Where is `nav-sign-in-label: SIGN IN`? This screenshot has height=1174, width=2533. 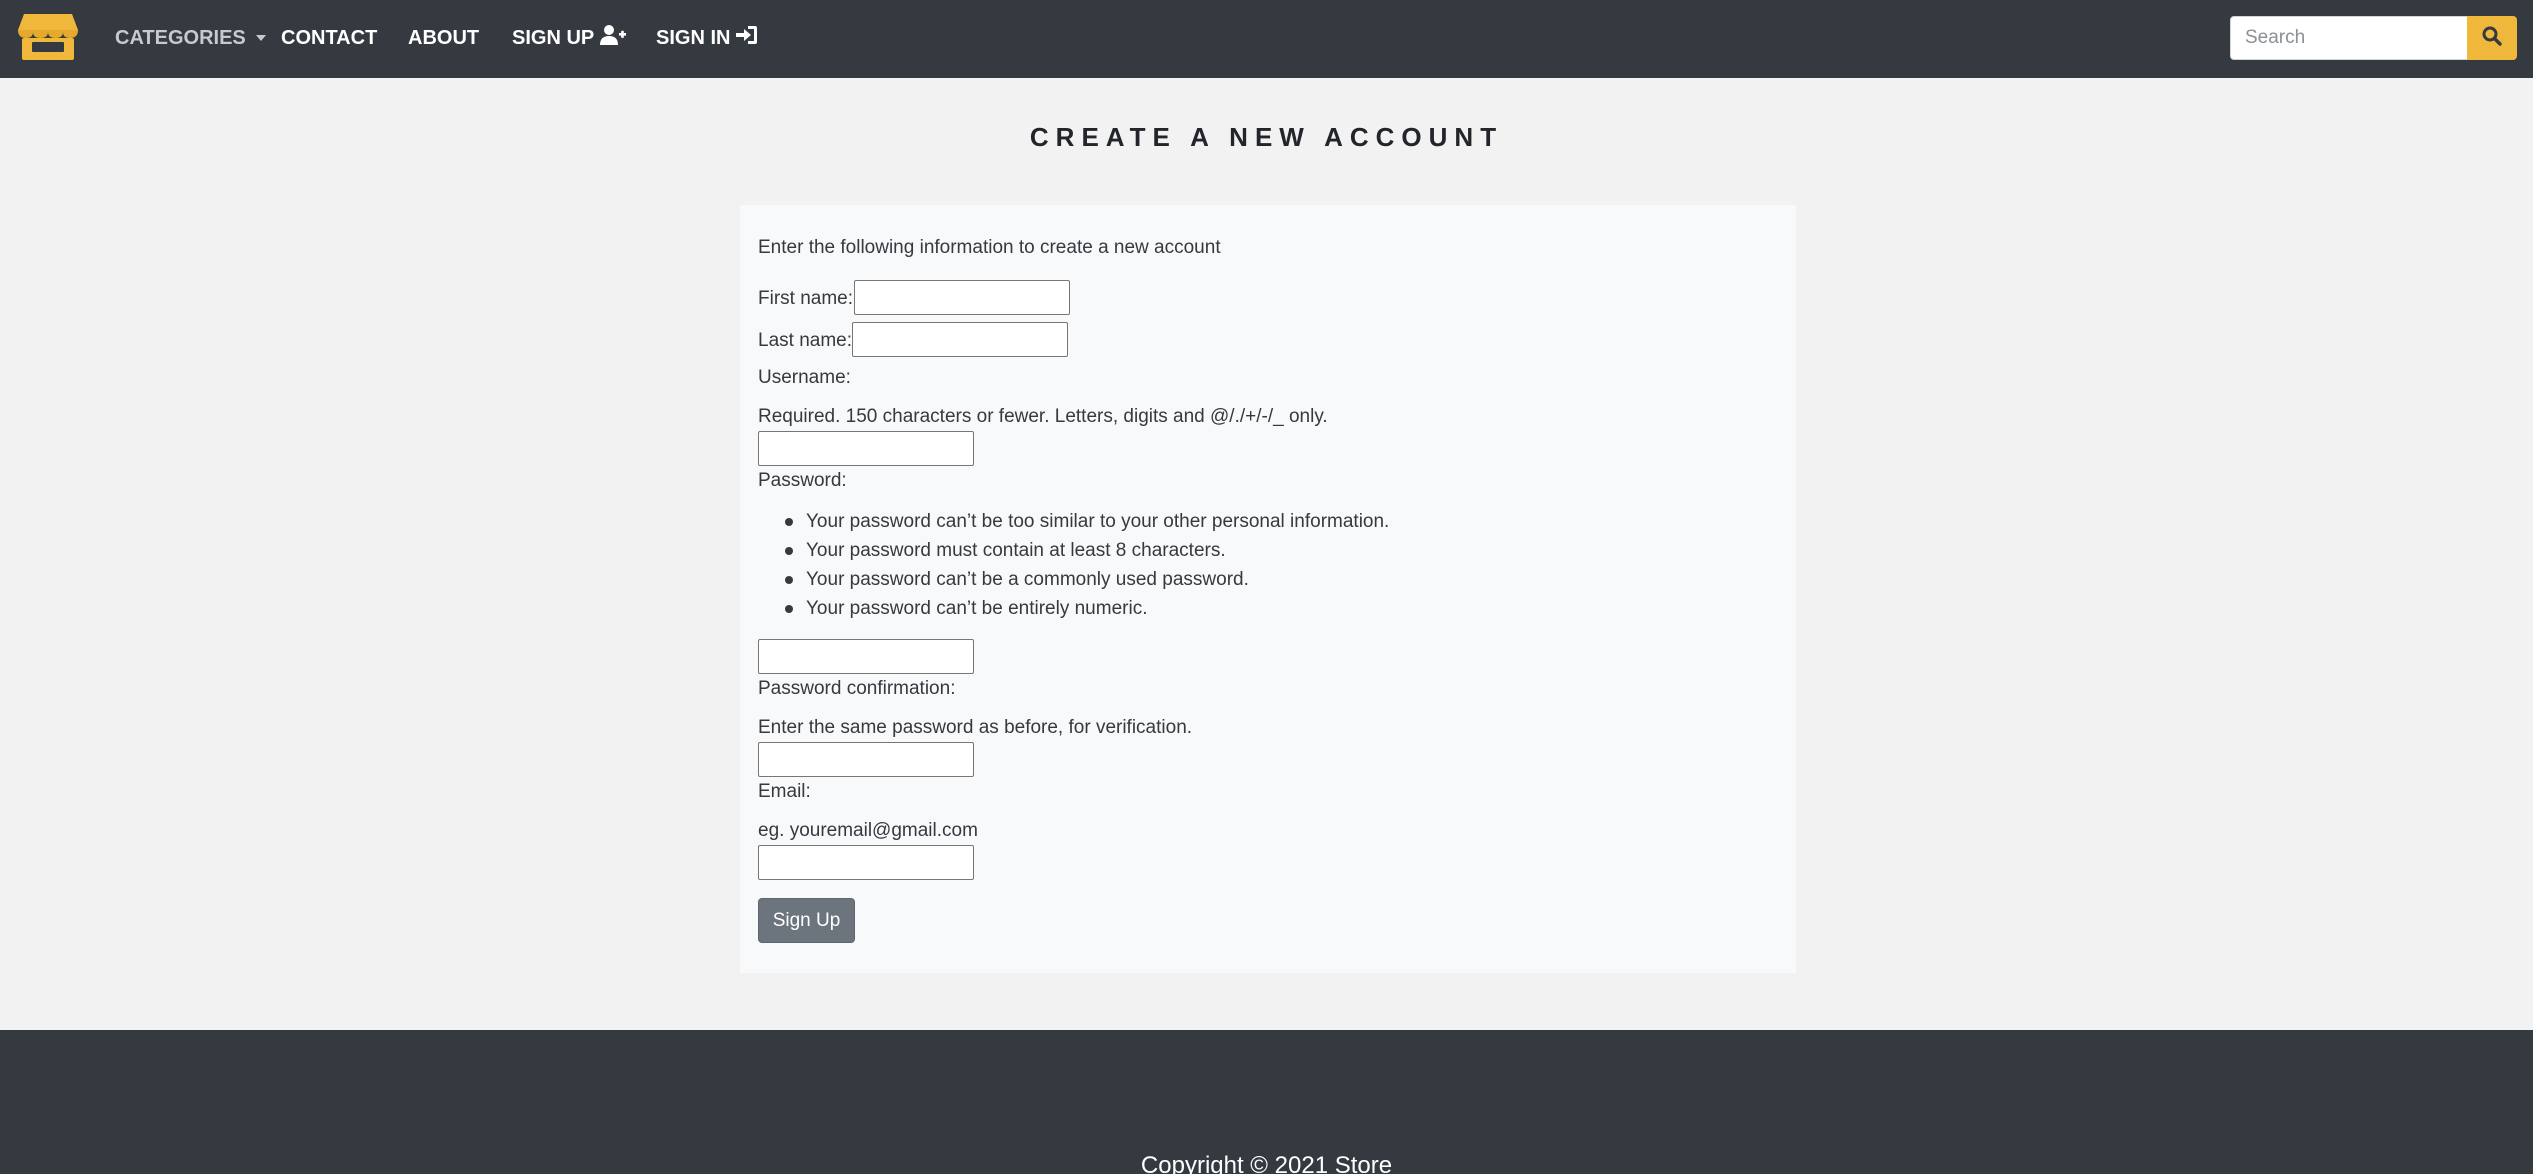 nav-sign-in-label: SIGN IN is located at coordinates (693, 38).